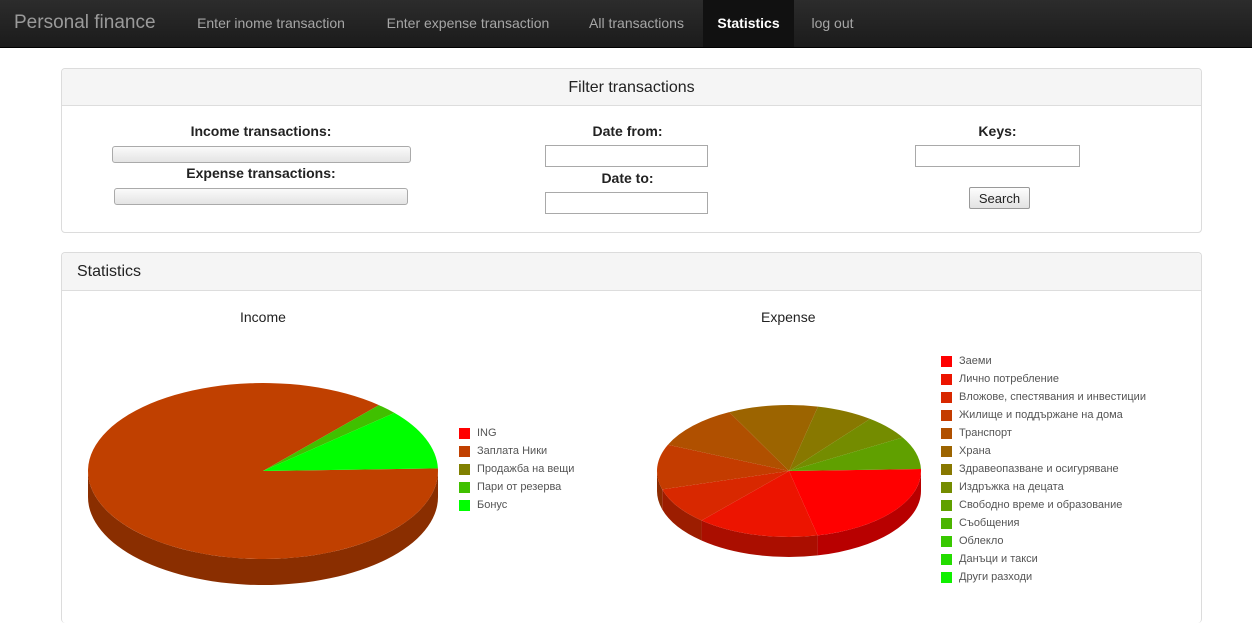 This screenshot has width=1252, height=623. Describe the element at coordinates (748, 23) in the screenshot. I see `nav-statistics: Statistics` at that location.